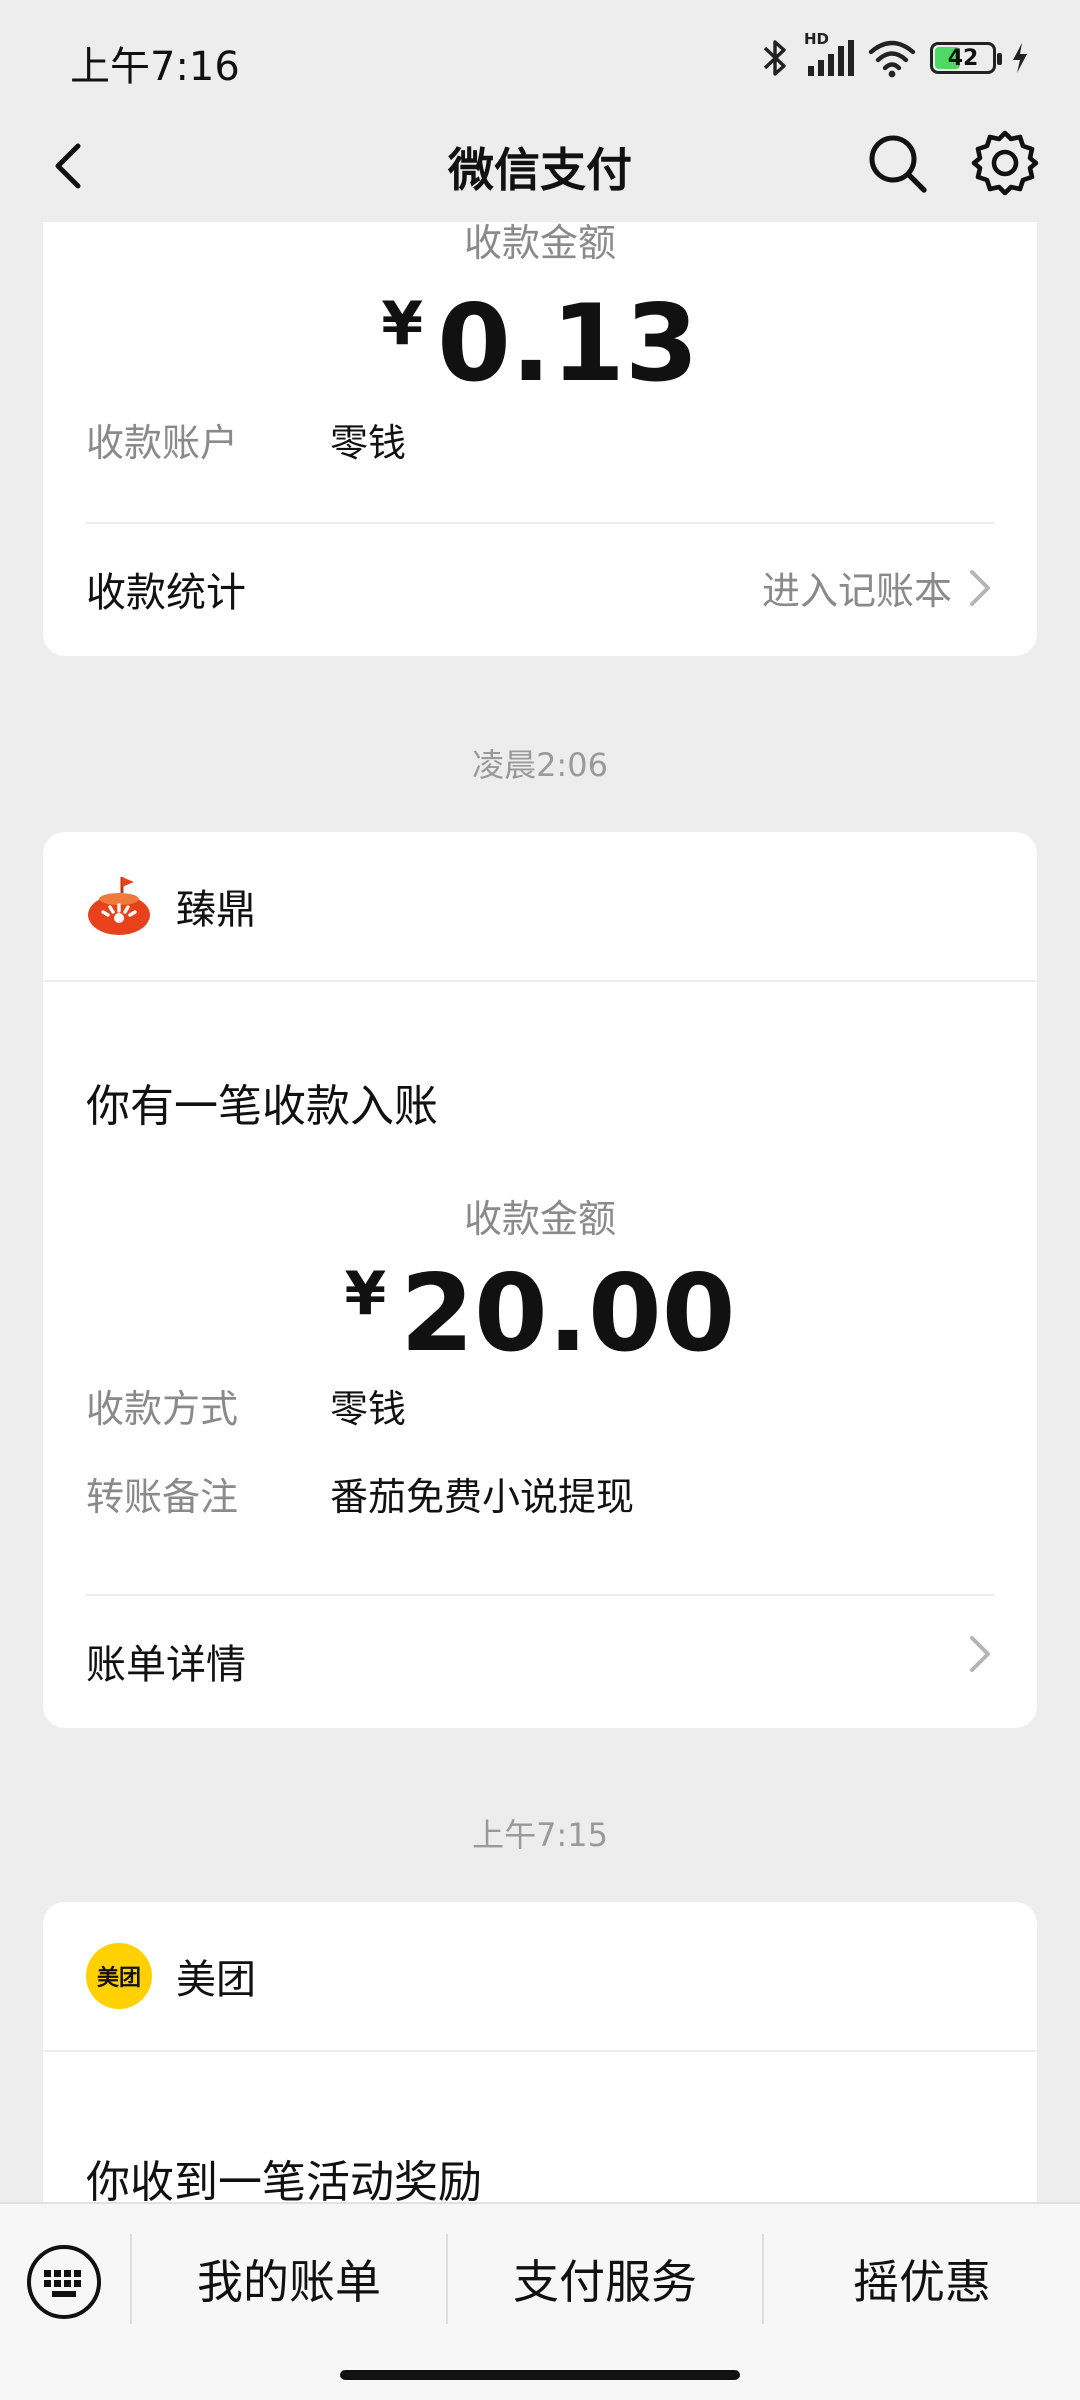 Image resolution: width=1080 pixels, height=2400 pixels. I want to click on stats-link-row: 收款统计 进入记账本, so click(540, 586).